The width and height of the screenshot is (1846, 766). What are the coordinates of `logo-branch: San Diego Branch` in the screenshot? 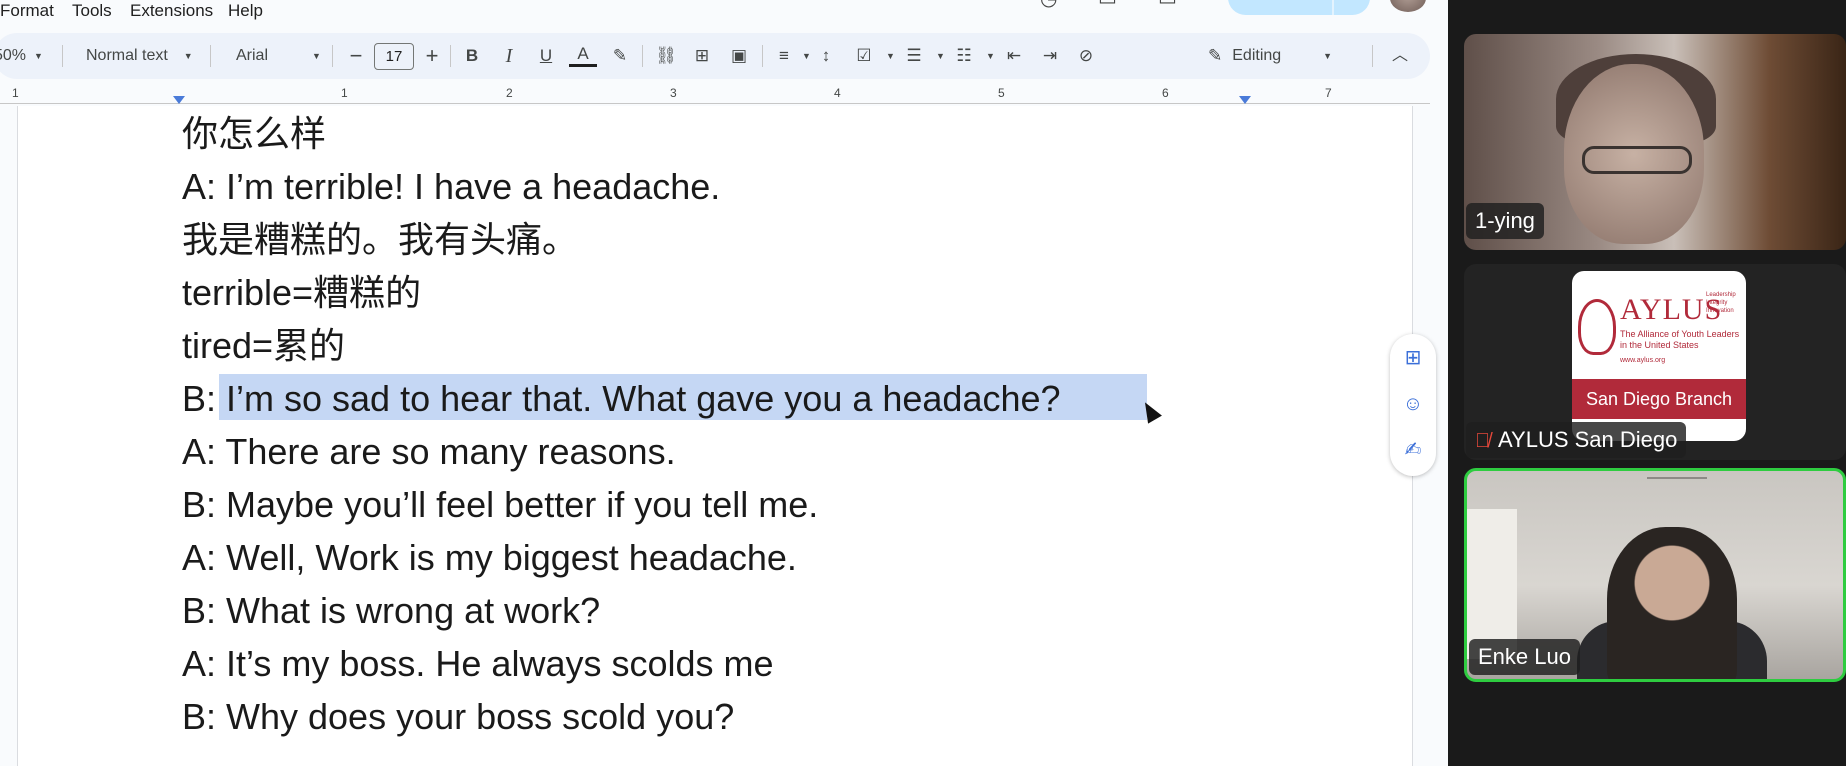 It's located at (1659, 399).